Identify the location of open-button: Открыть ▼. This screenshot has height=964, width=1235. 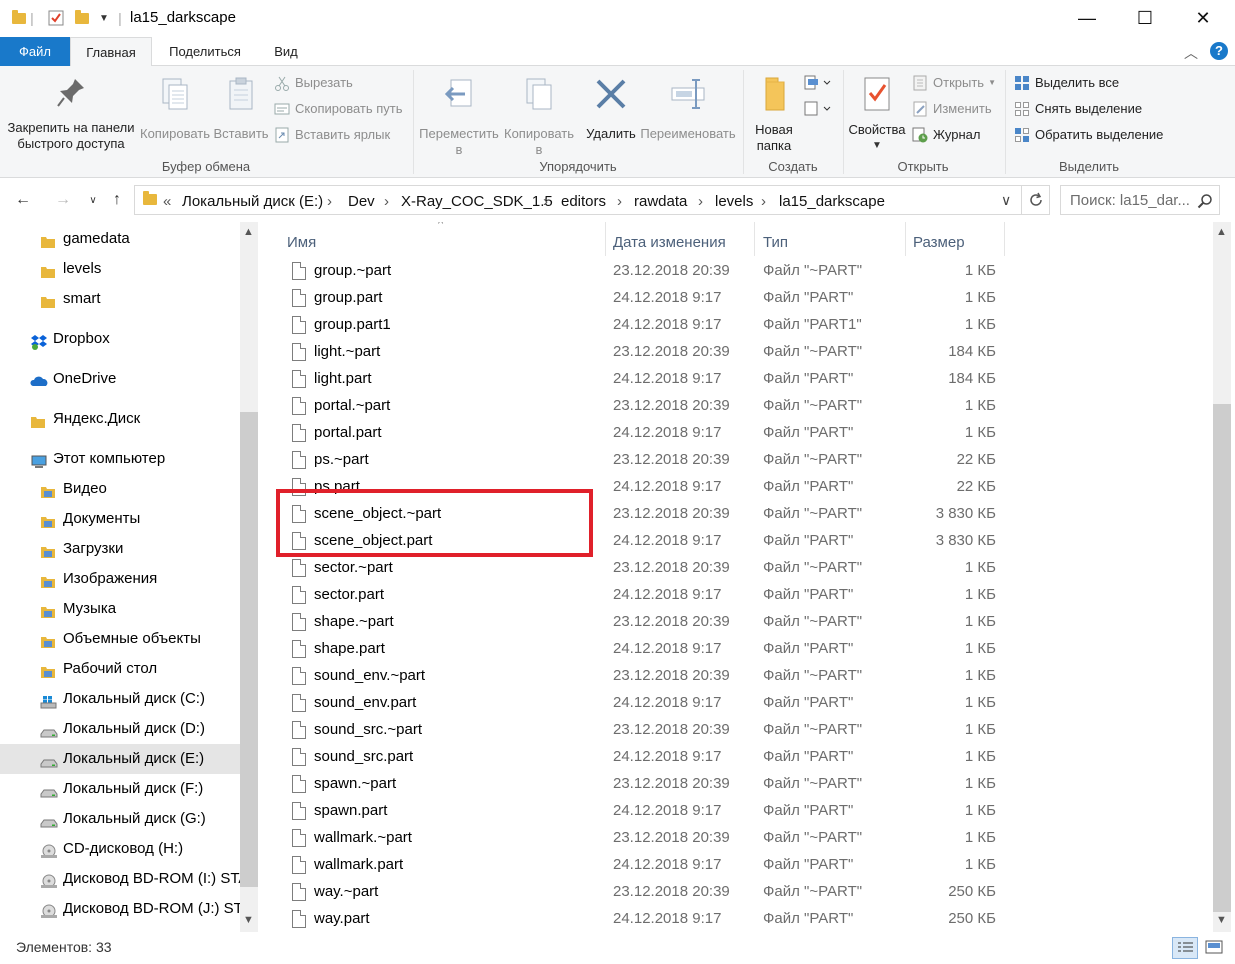
(954, 83).